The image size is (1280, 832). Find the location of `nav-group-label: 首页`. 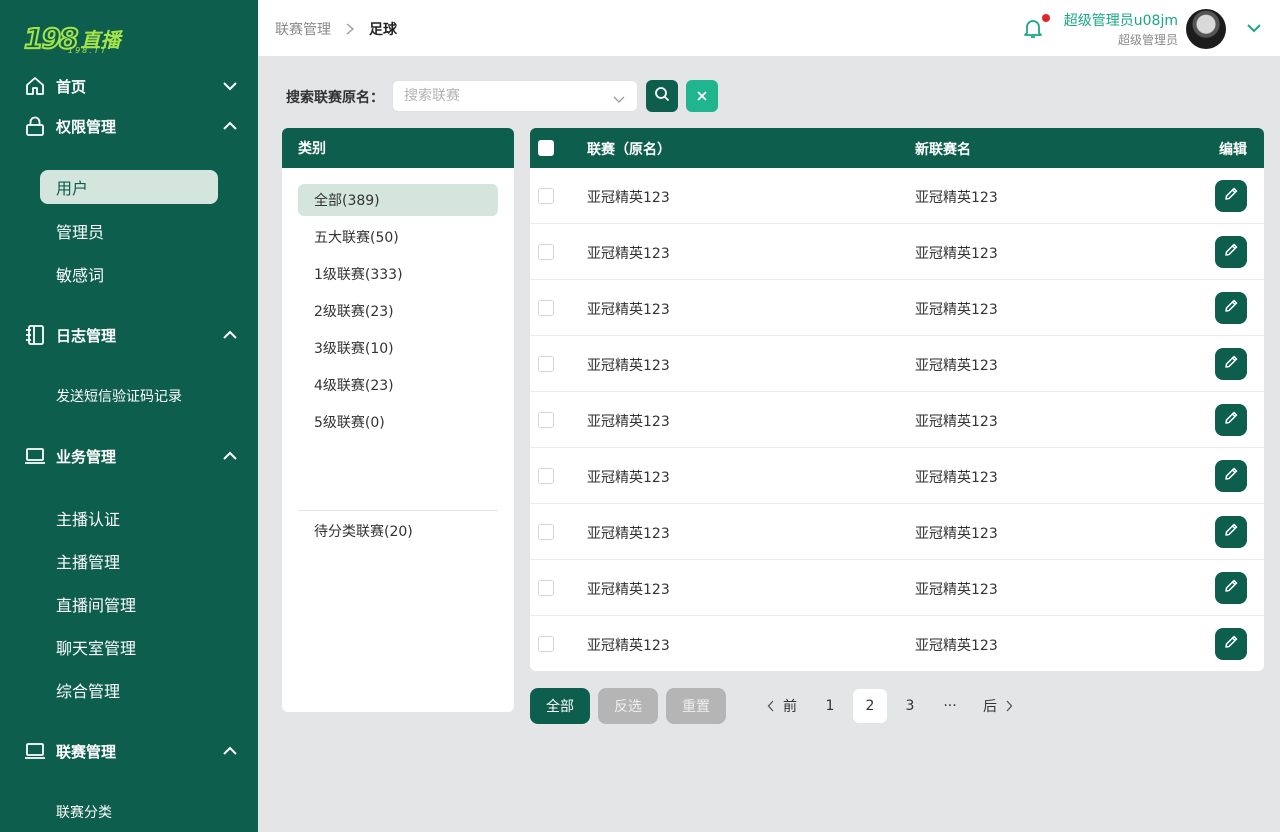

nav-group-label: 首页 is located at coordinates (71, 86).